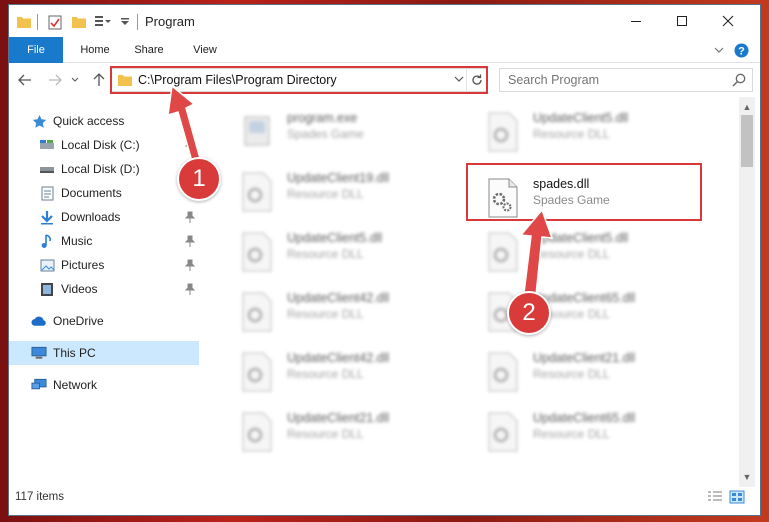  I want to click on scroll-thumb, so click(747, 141).